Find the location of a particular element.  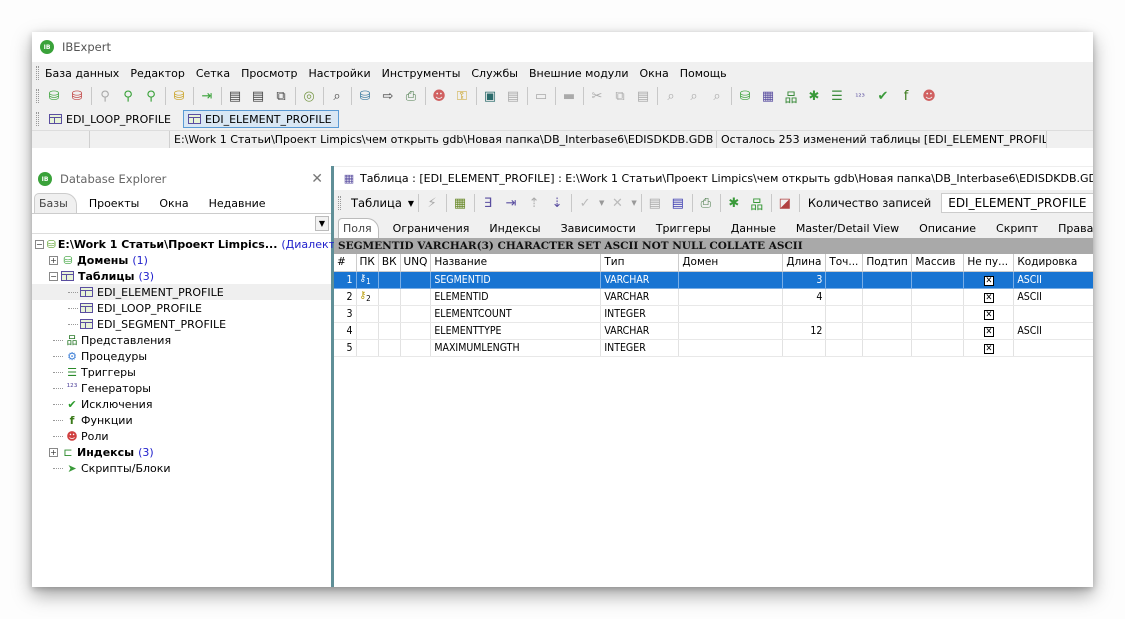

col-header-num: # is located at coordinates (345, 263).